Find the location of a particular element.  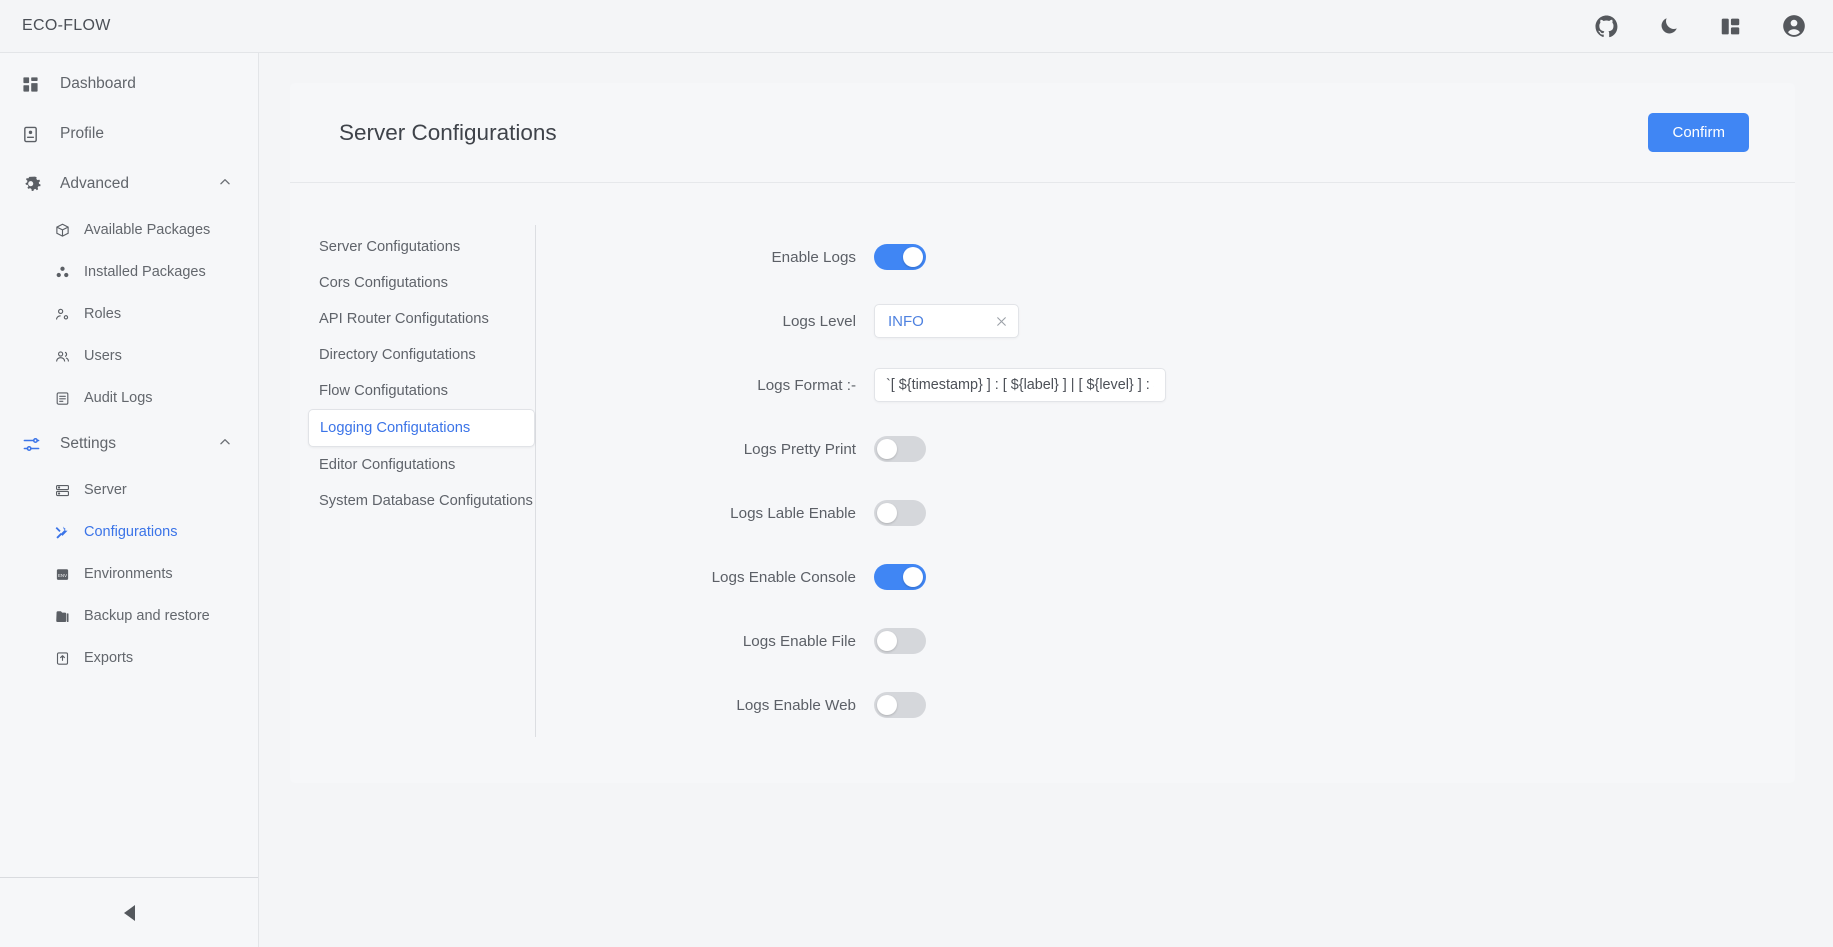

field-label: Enable Logs is located at coordinates (813, 257).